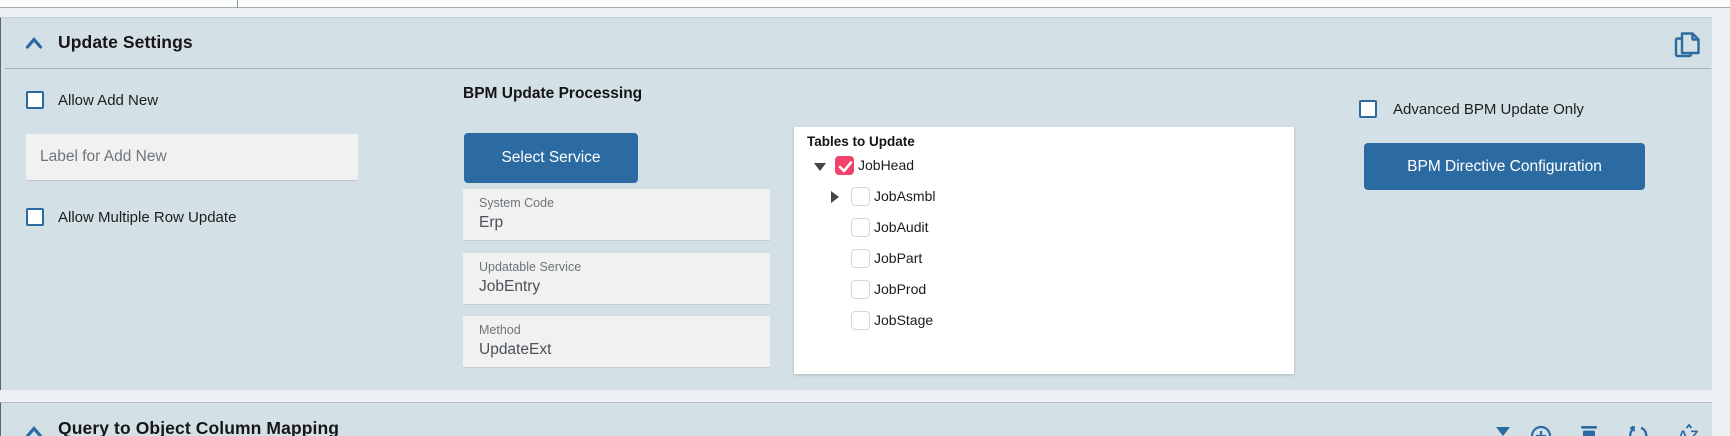 The width and height of the screenshot is (1730, 436). What do you see at coordinates (860, 320) in the screenshot?
I see `jobstage-checkbox` at bounding box center [860, 320].